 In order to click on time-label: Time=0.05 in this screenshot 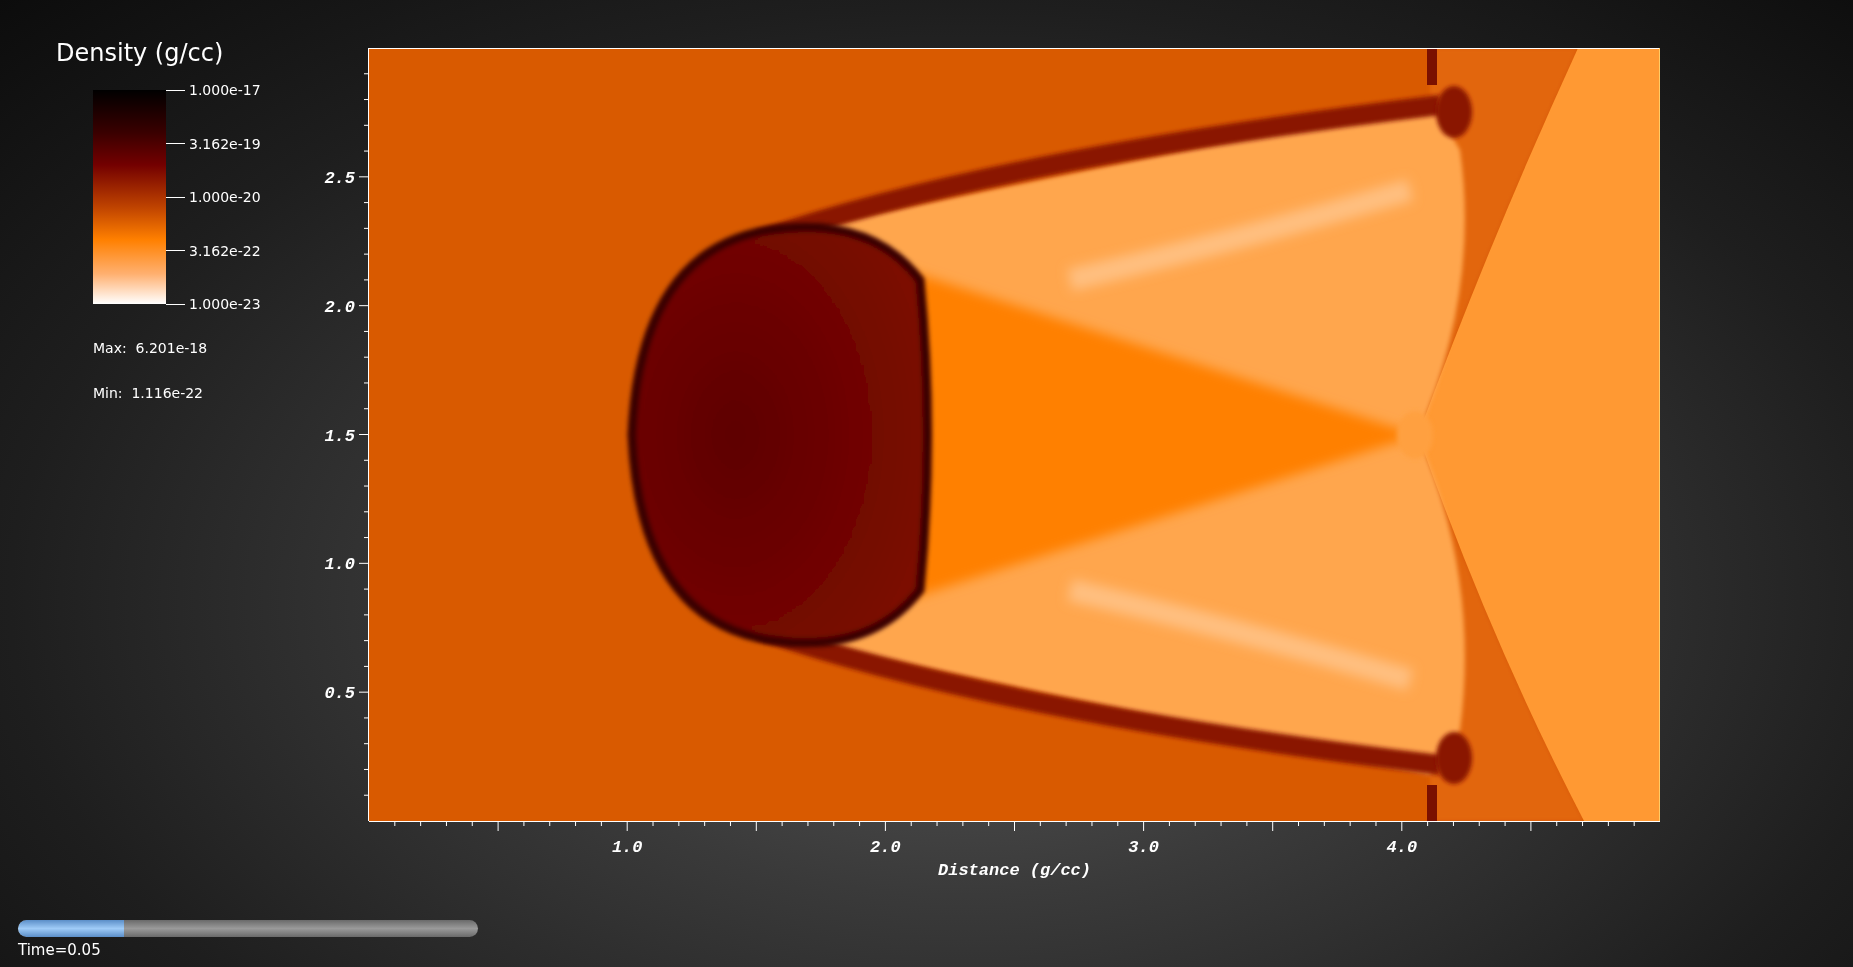, I will do `click(59, 950)`.